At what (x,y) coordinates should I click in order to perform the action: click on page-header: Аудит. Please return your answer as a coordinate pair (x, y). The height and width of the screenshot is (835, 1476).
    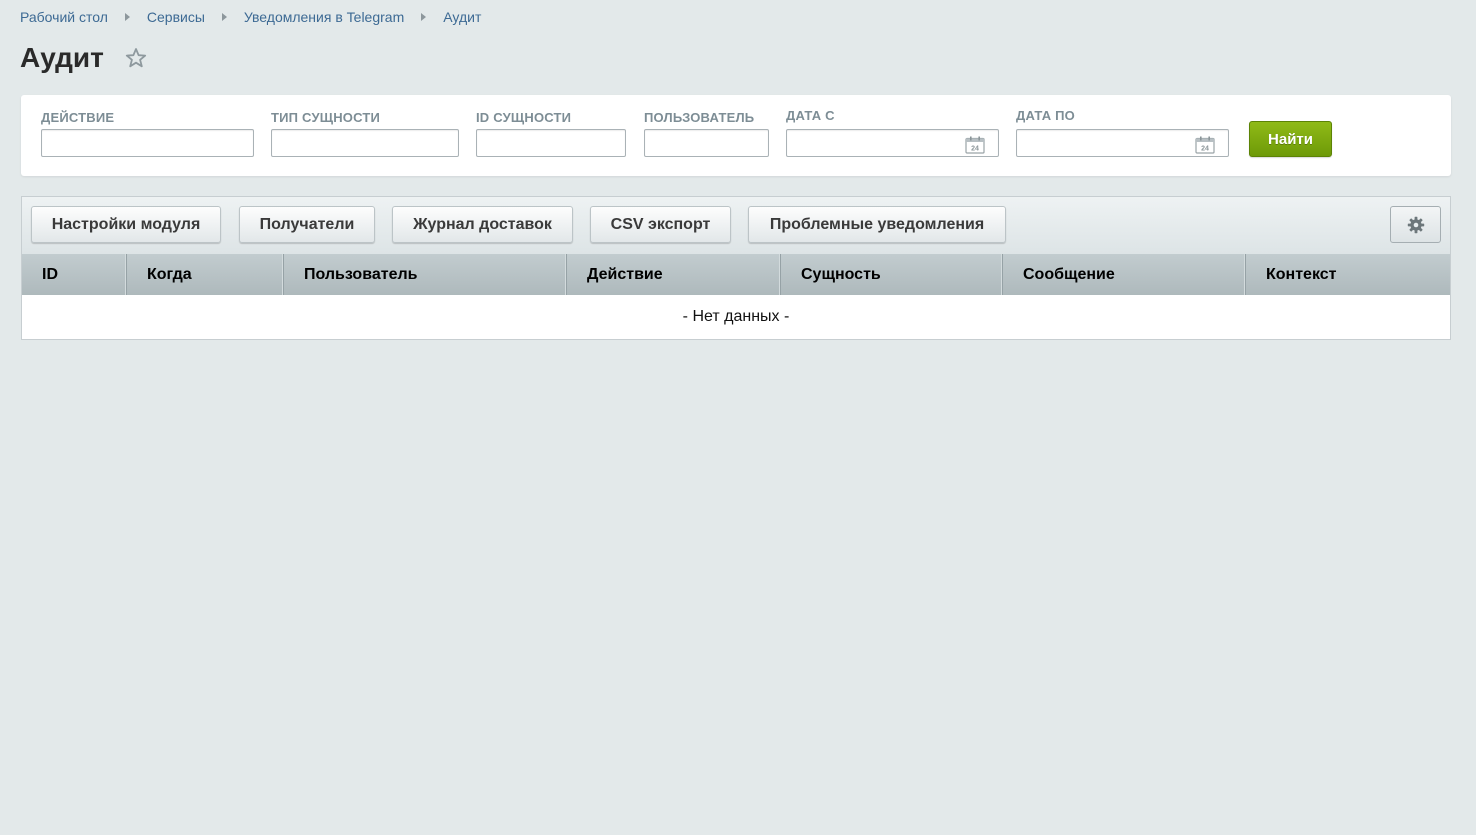
    Looking at the image, I should click on (83, 58).